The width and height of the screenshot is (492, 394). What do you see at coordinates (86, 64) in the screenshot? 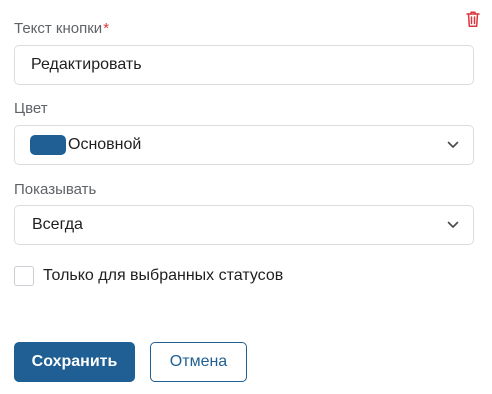
I see `button-text-value: Редактировать` at bounding box center [86, 64].